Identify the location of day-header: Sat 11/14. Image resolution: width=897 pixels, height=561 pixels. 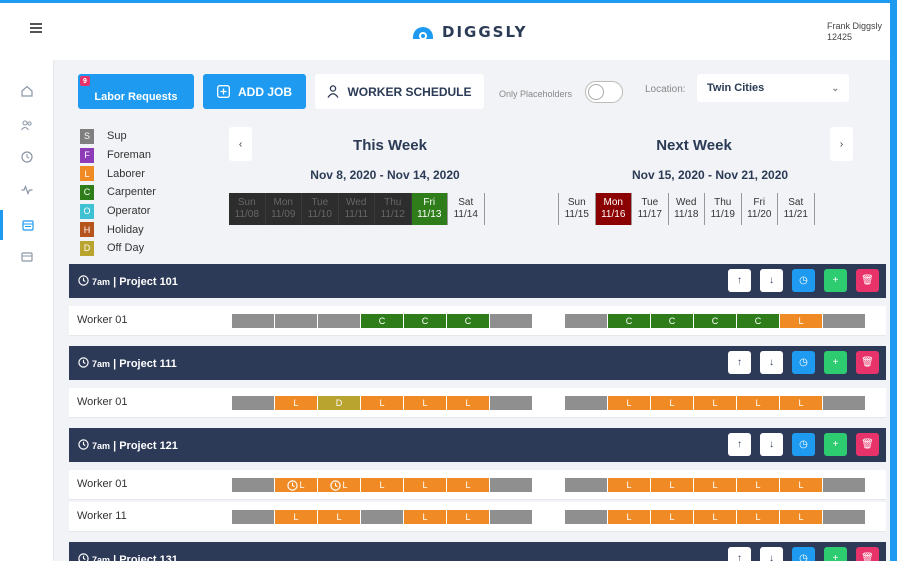
(466, 209).